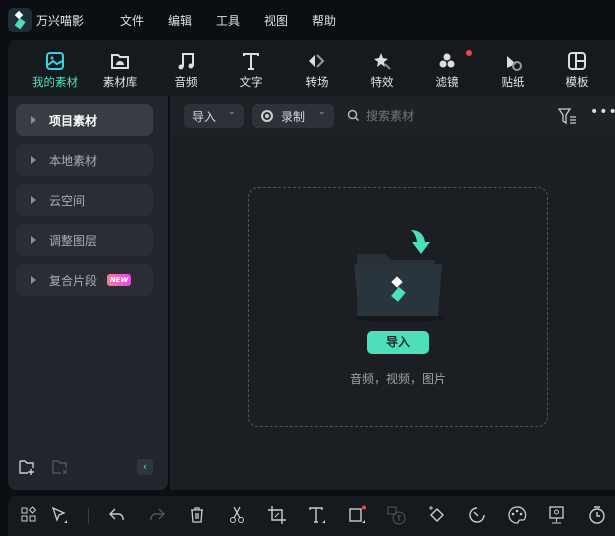  Describe the element at coordinates (469, 53) in the screenshot. I see `notification-dot` at that location.